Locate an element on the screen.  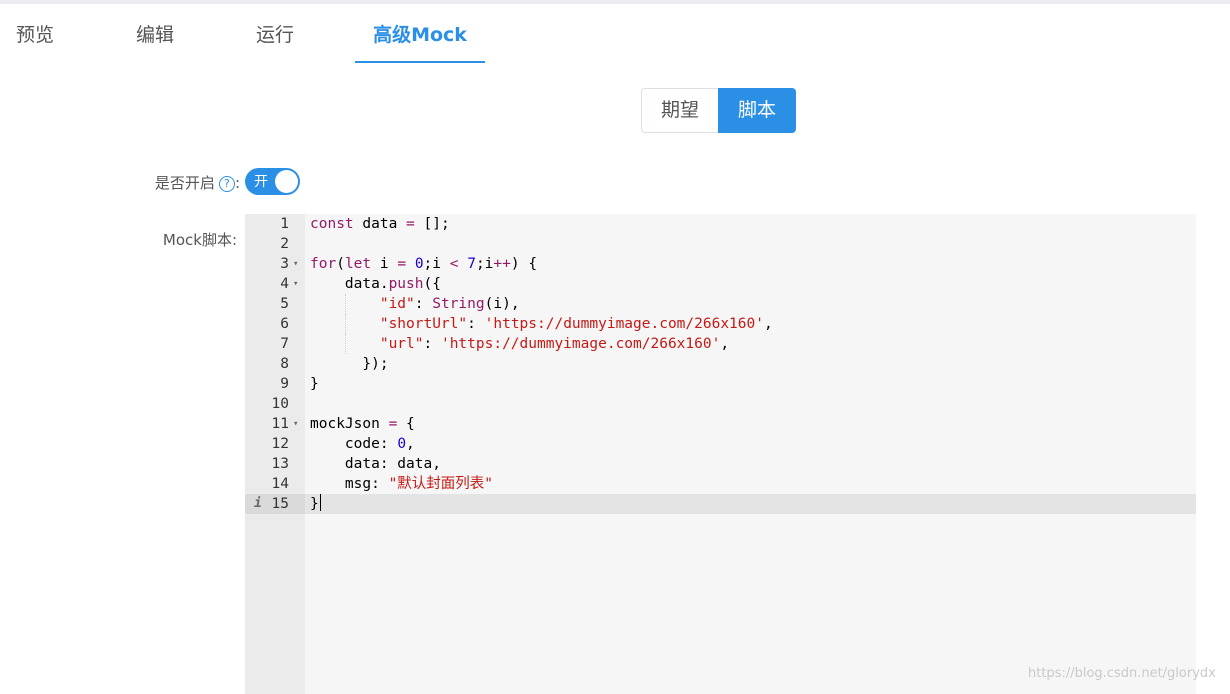
code-text: data.push({ is located at coordinates (375, 284).